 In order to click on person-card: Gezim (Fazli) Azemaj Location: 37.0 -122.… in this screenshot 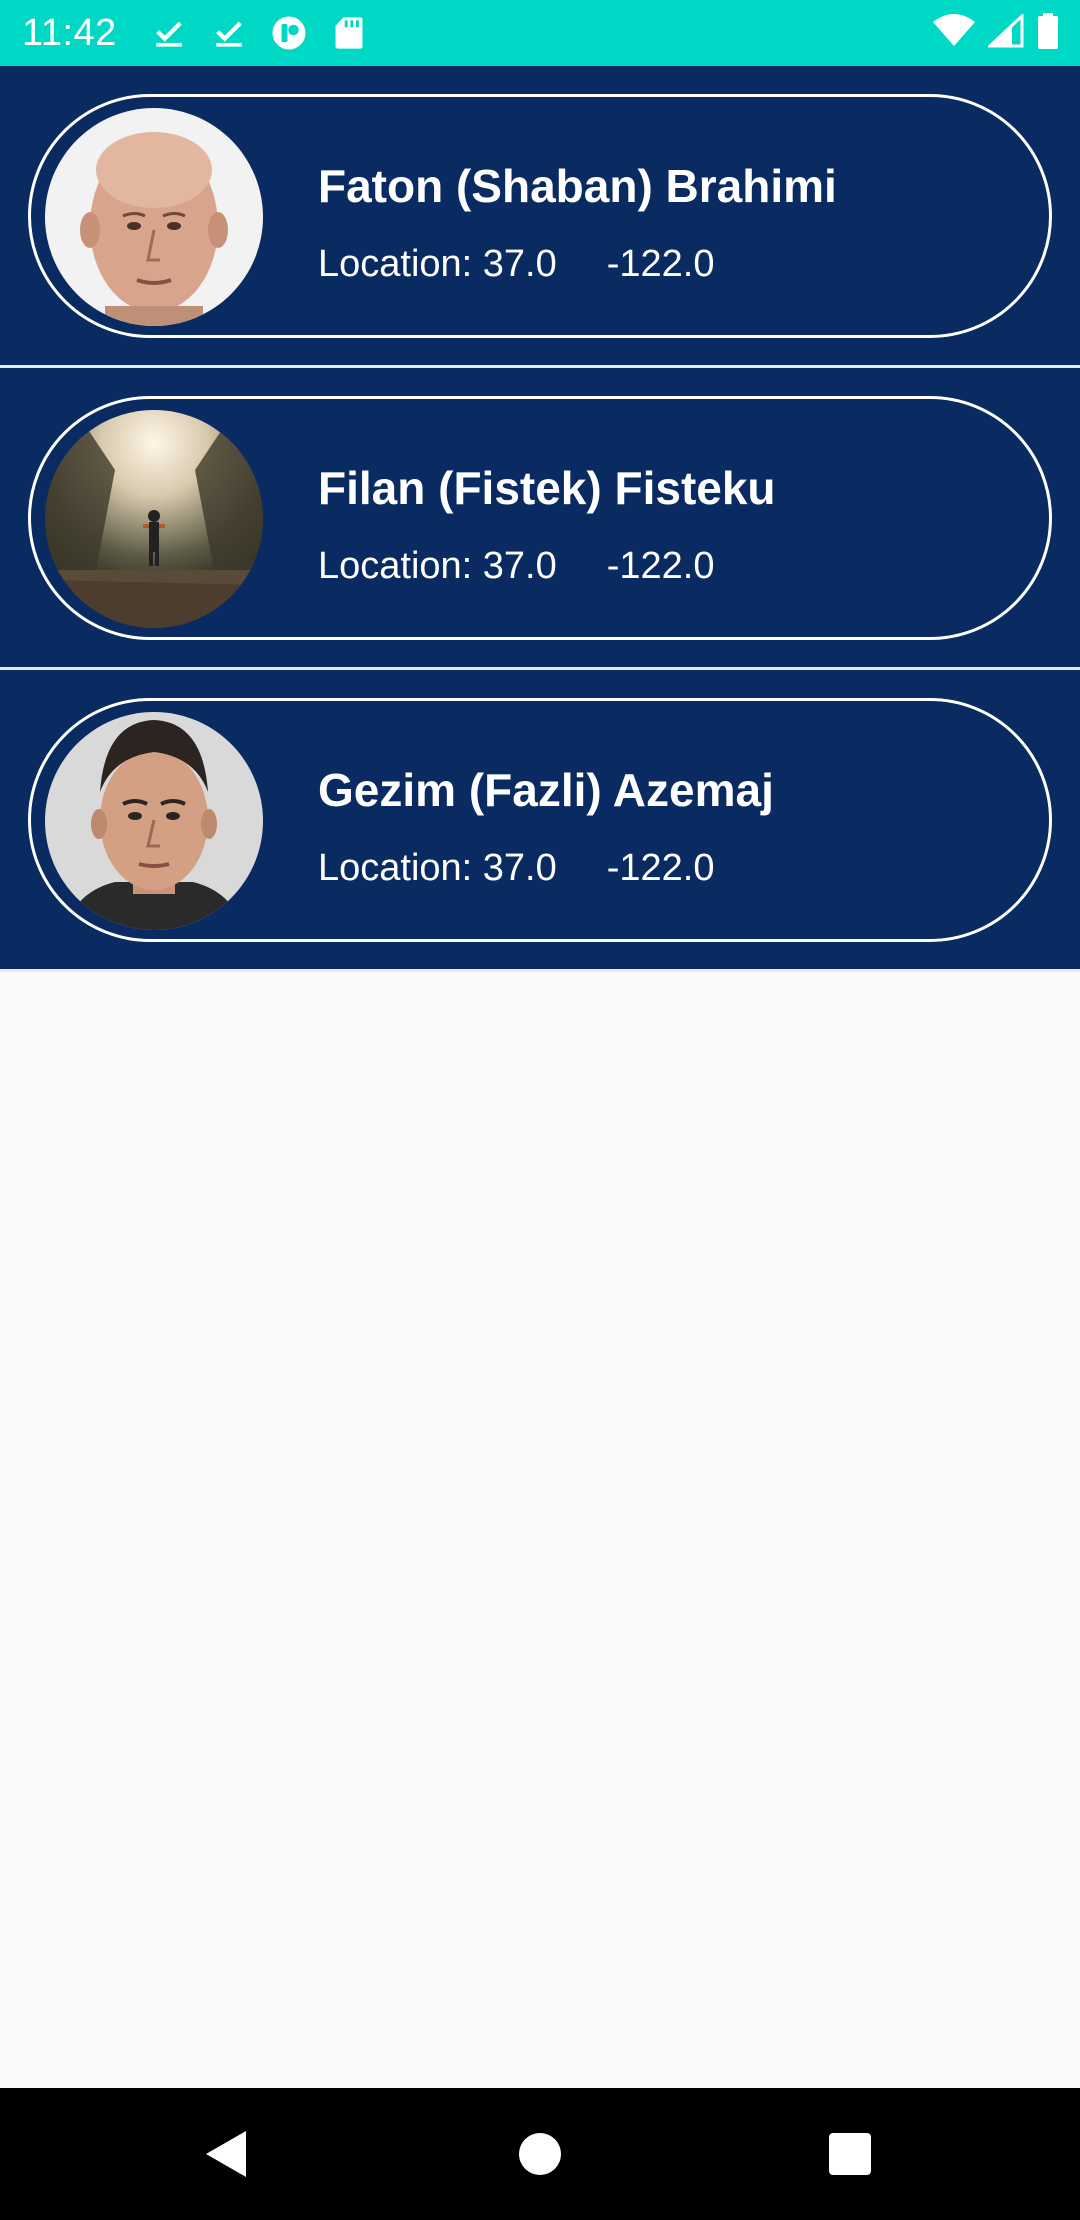, I will do `click(540, 820)`.